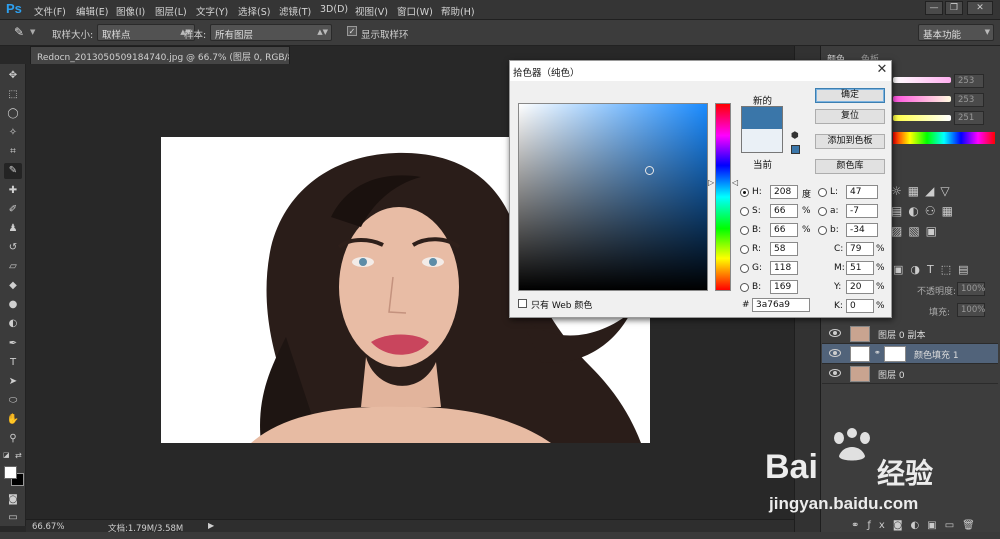 Image resolution: width=1000 pixels, height=539 pixels. What do you see at coordinates (762, 141) in the screenshot?
I see `current-color-swatch` at bounding box center [762, 141].